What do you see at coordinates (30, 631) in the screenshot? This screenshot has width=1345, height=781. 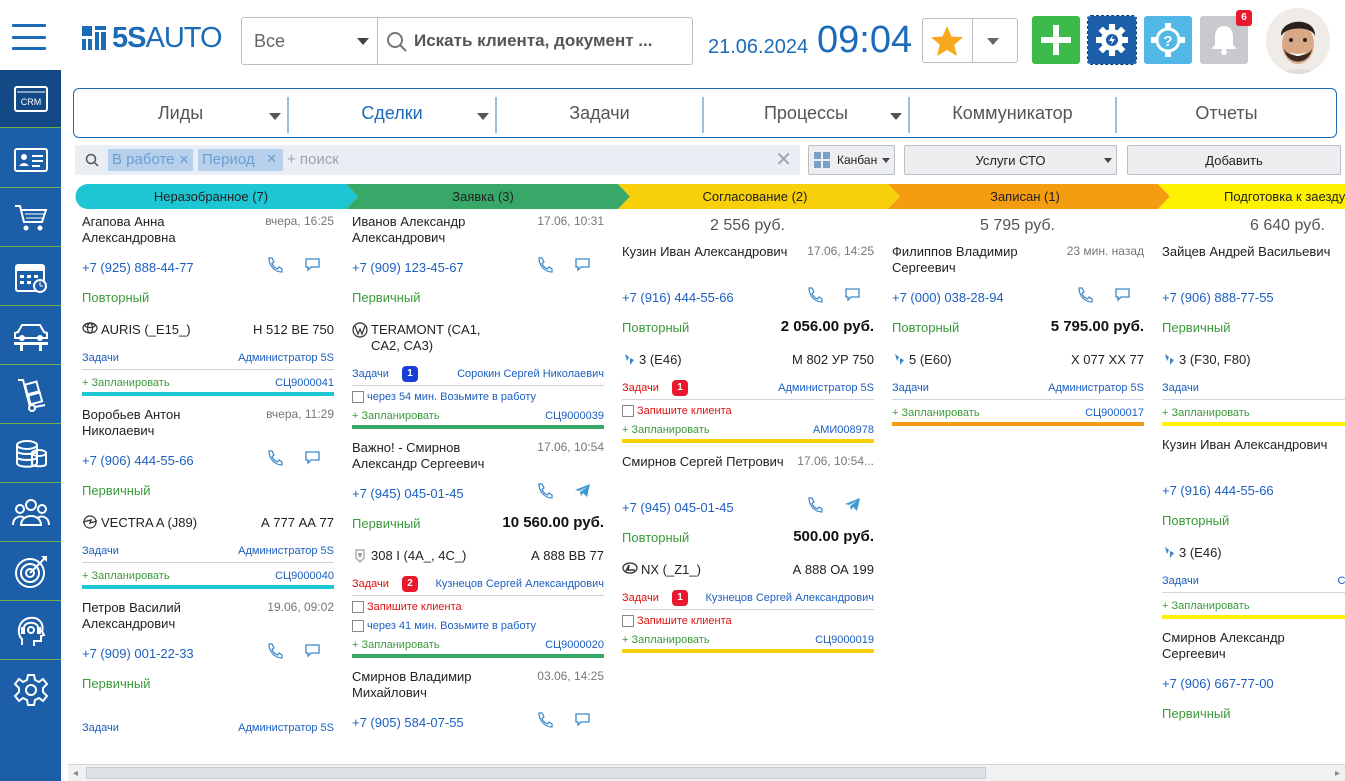 I see `sidebar-item-support` at bounding box center [30, 631].